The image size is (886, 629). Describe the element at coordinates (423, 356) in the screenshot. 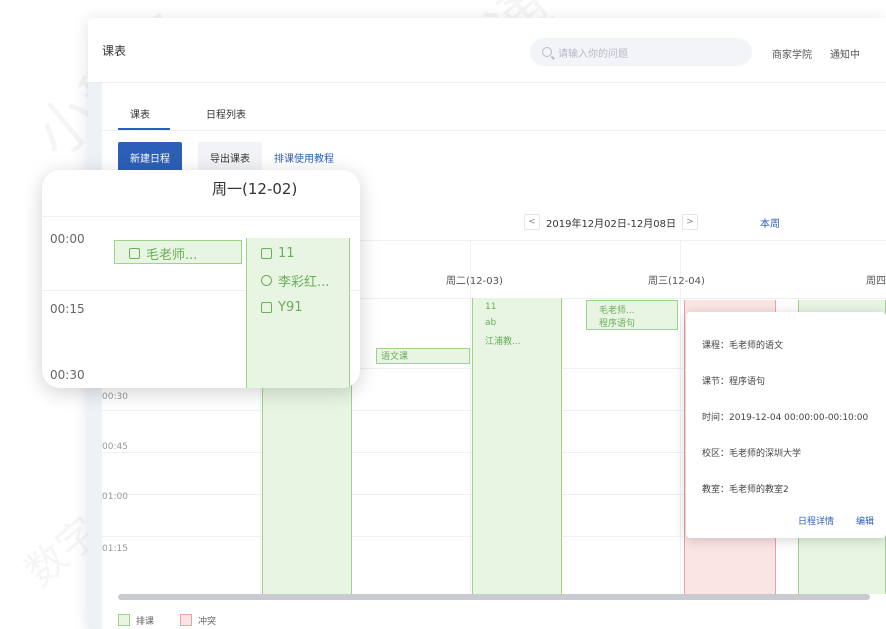

I see `event-tue-language: 语文课` at that location.